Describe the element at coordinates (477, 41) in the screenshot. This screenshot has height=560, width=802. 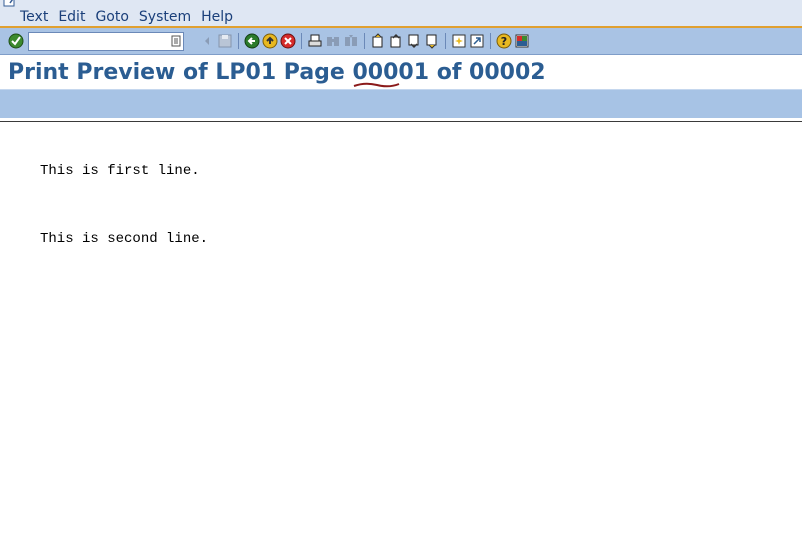
I see `shortcut-icon` at that location.